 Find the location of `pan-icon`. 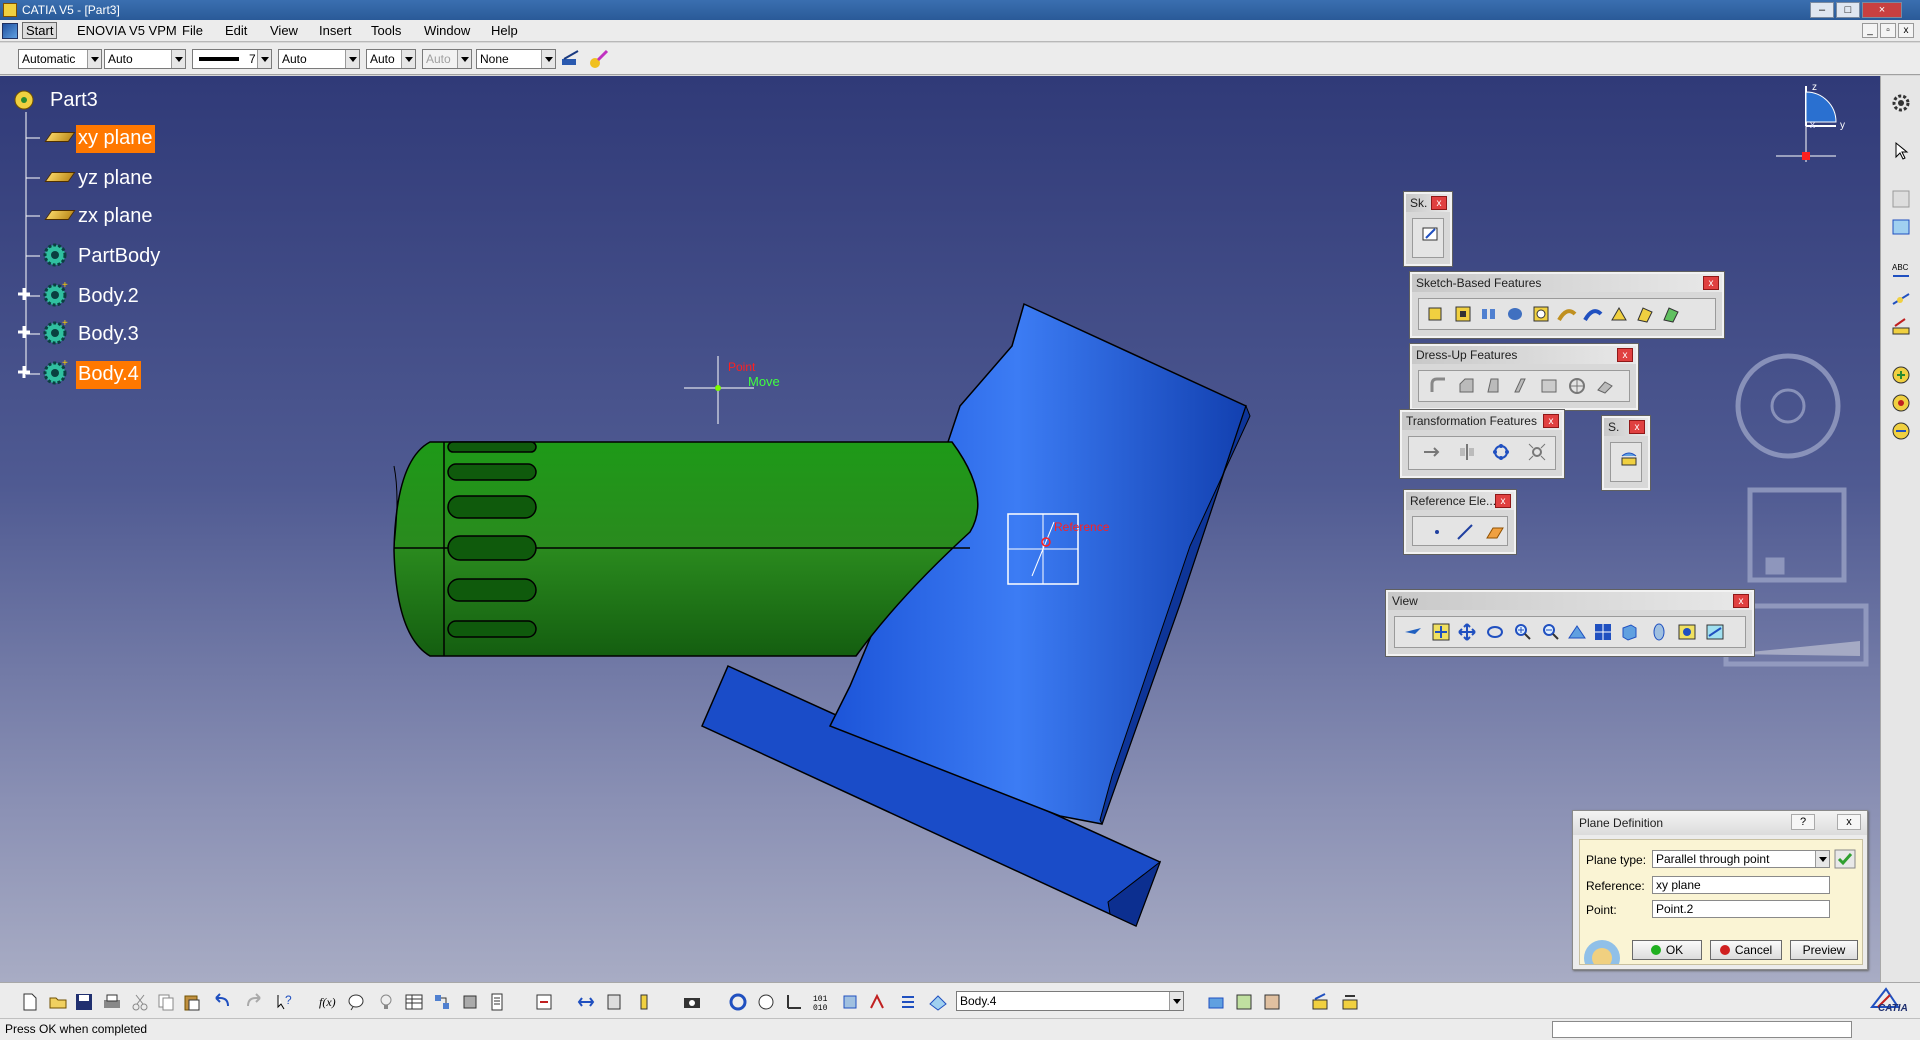

pan-icon is located at coordinates (1467, 632).